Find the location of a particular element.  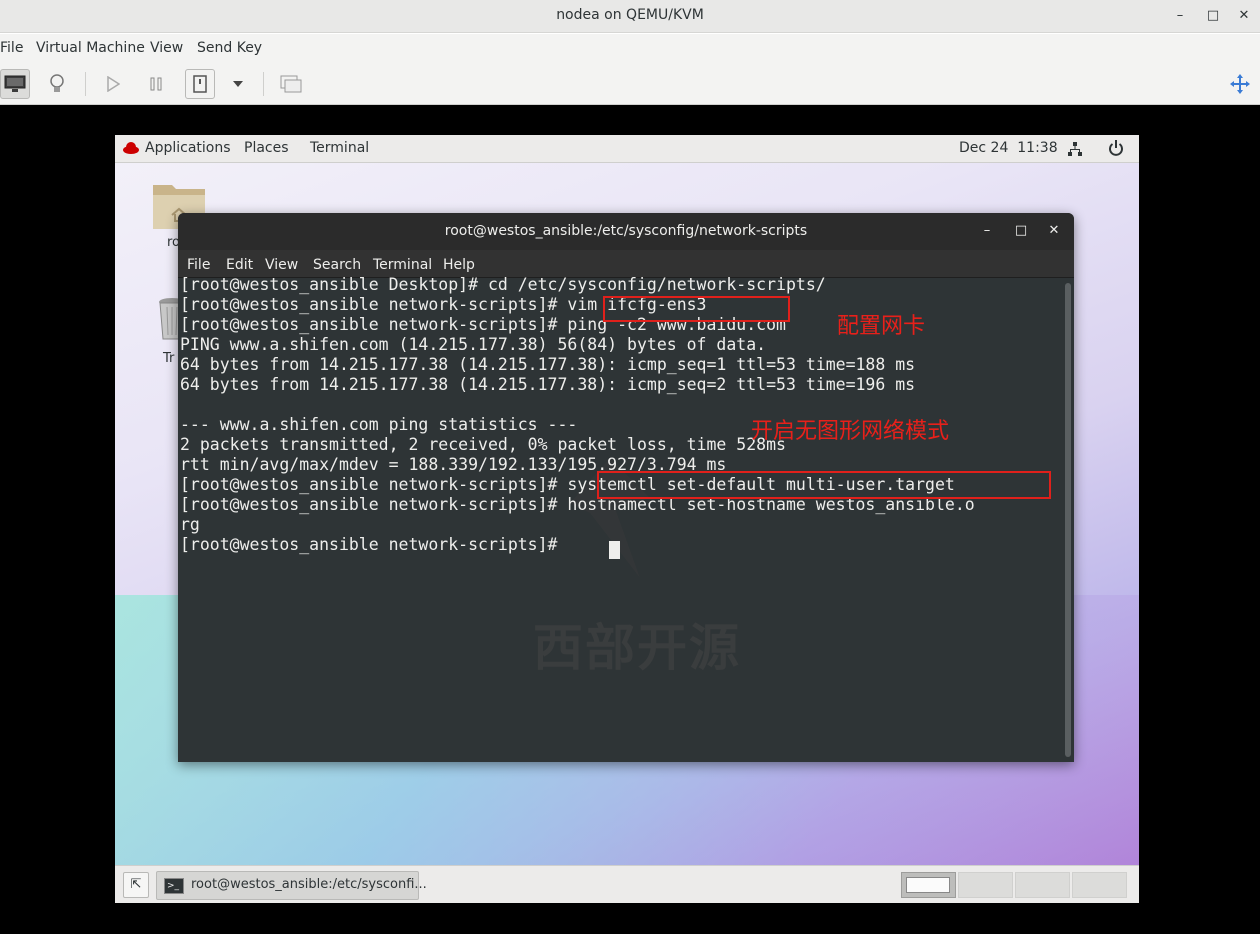

host-menubar: File Virtual Machine View Send Key is located at coordinates (630, 48).